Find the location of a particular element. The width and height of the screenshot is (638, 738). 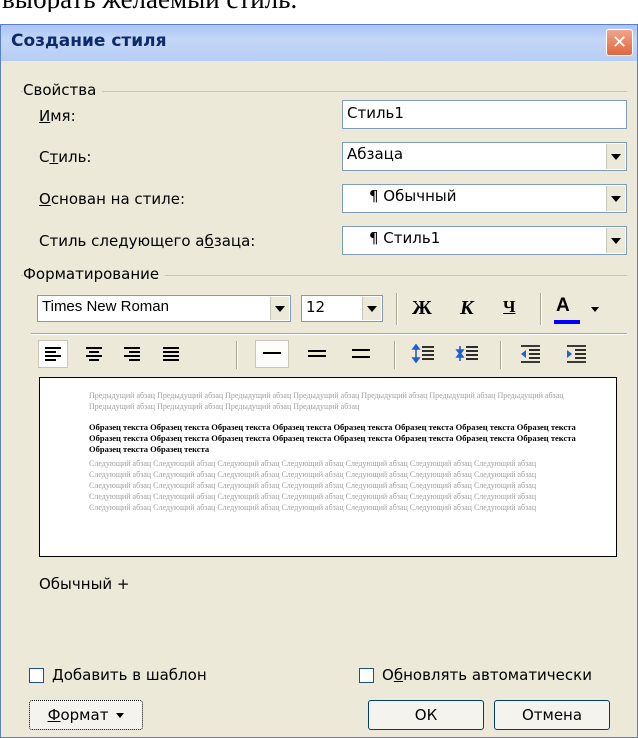

style-type-dropdown is located at coordinates (615, 156).